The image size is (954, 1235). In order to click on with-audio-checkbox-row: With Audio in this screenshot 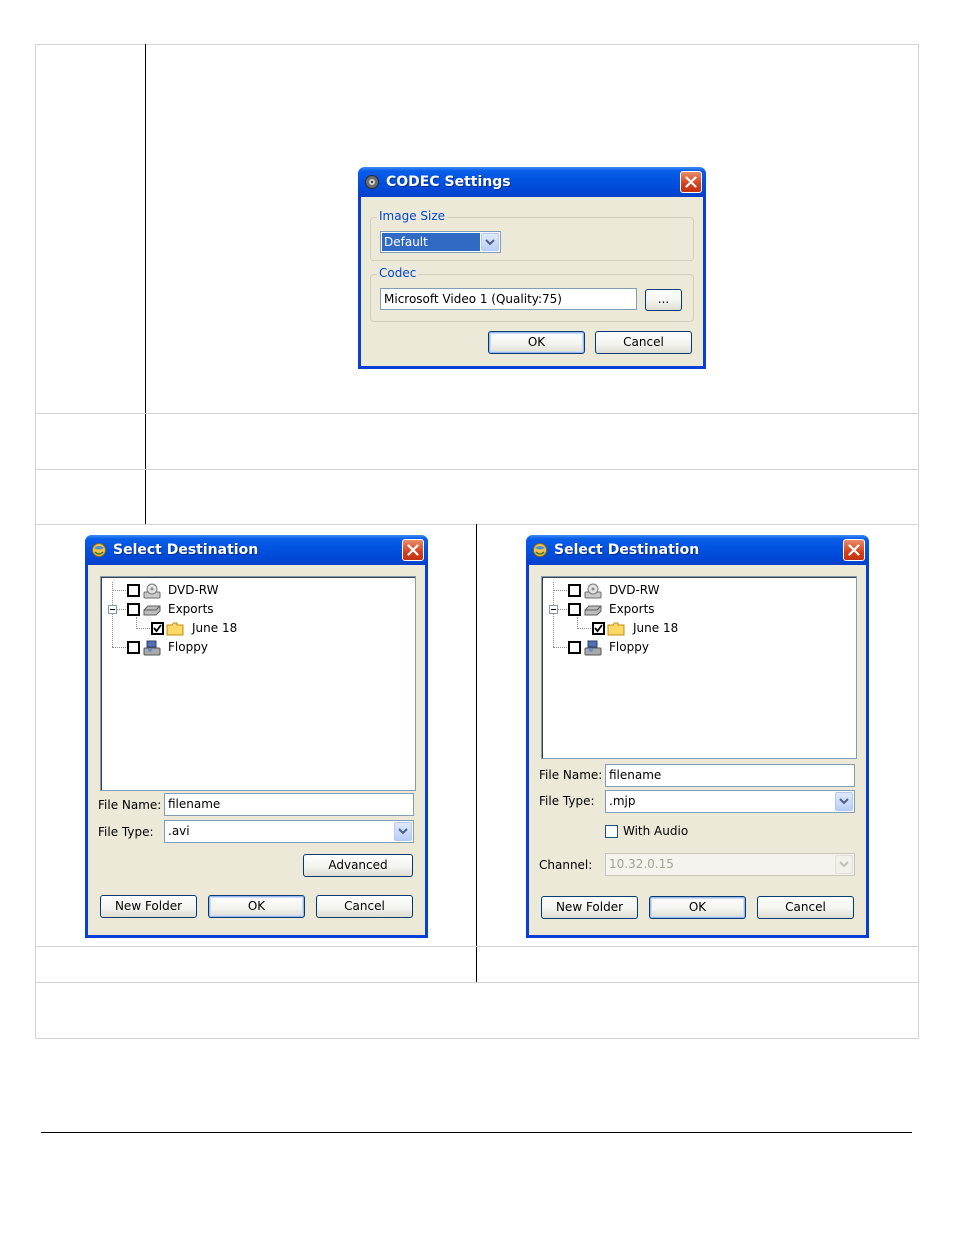, I will do `click(665, 832)`.